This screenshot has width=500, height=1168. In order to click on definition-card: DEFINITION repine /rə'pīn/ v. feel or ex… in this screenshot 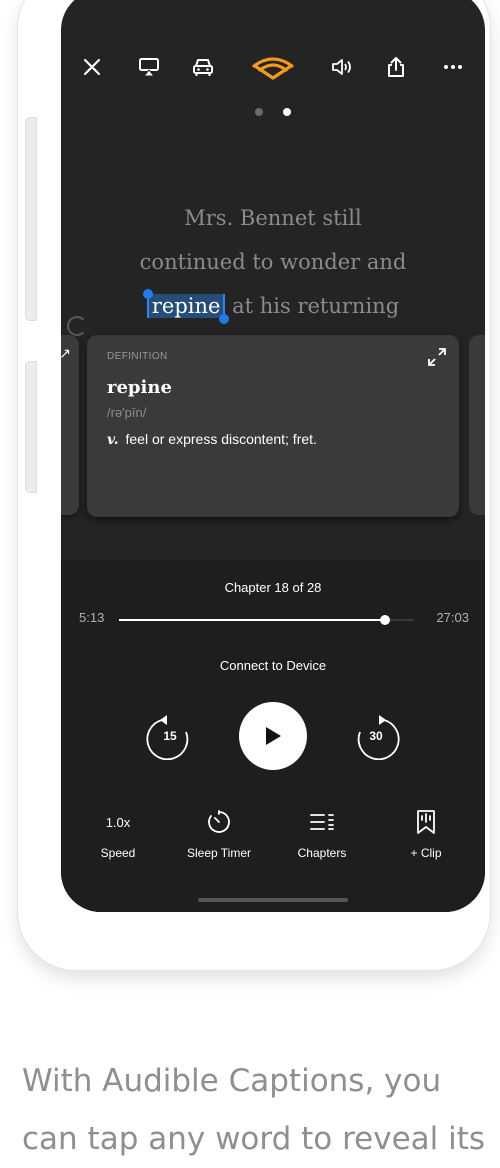, I will do `click(273, 426)`.